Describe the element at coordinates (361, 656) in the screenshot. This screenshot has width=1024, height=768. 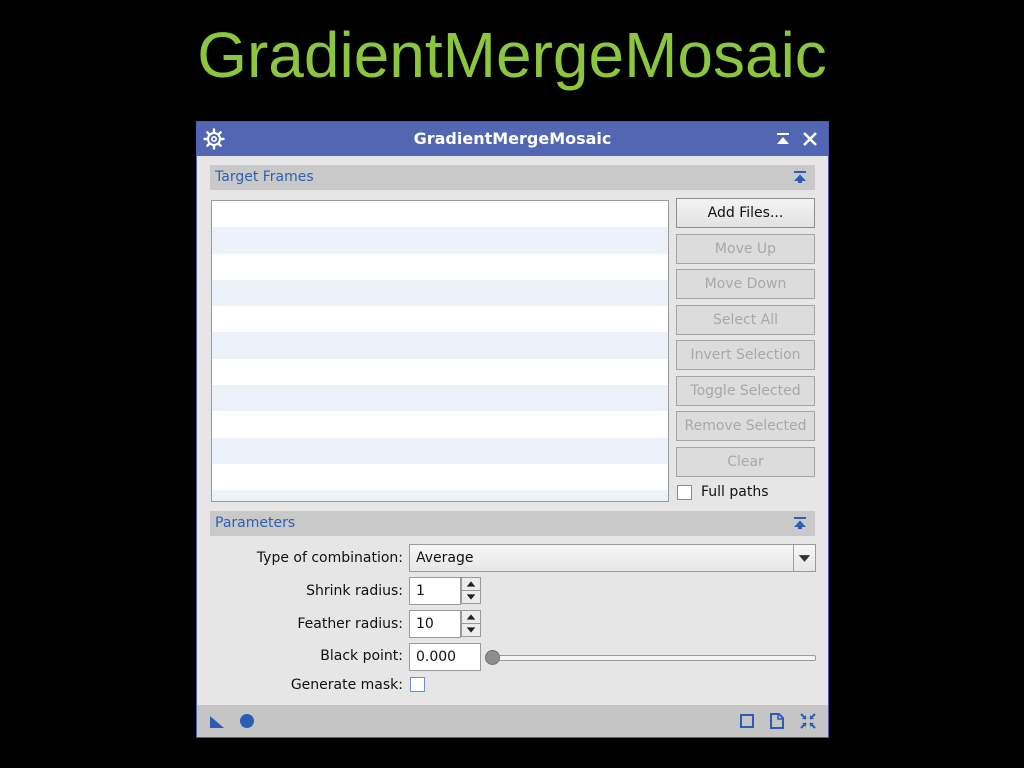
I see `black-point-label: Black point:` at that location.